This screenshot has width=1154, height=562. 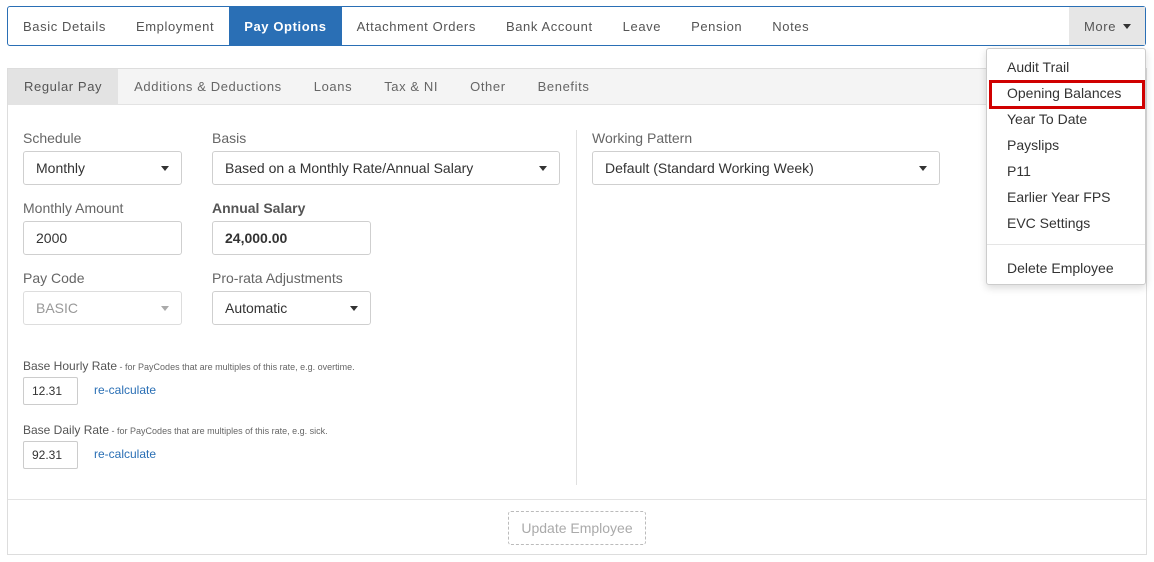 What do you see at coordinates (333, 86) in the screenshot?
I see `subtab-loans: Loans` at bounding box center [333, 86].